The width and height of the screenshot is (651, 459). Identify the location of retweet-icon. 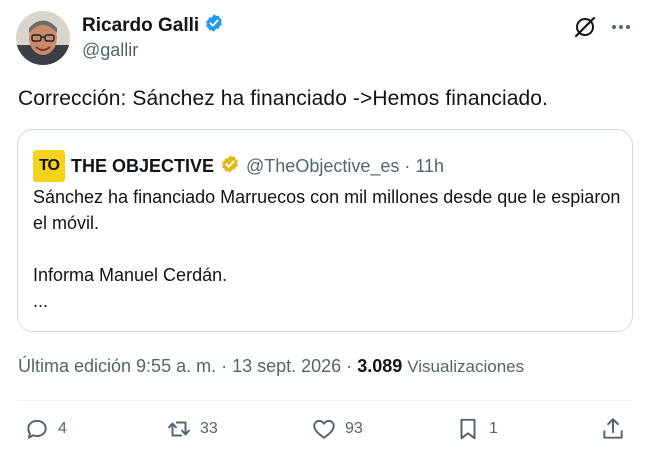
(179, 429).